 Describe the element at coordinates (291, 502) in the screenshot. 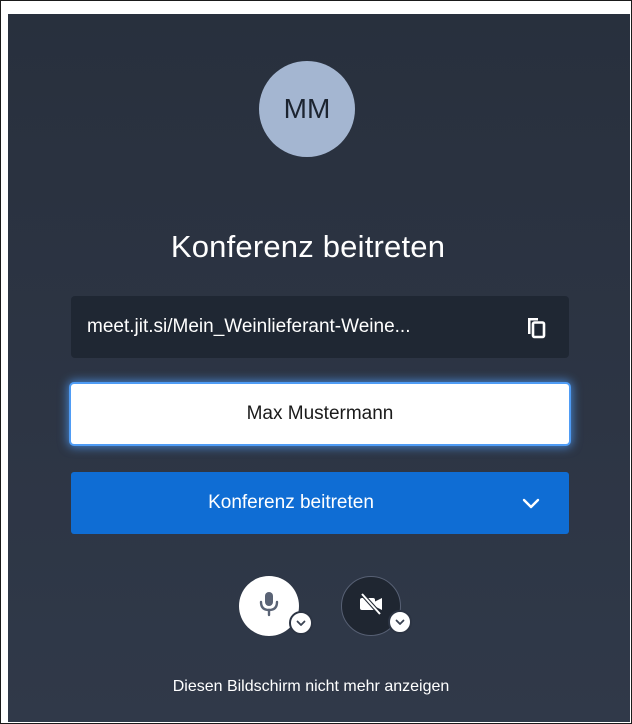

I see `join-conference-label: Konferenz beitreten` at that location.